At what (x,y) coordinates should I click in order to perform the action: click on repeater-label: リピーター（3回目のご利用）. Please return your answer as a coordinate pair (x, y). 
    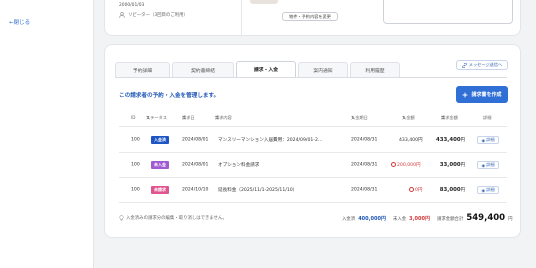
    Looking at the image, I should click on (158, 15).